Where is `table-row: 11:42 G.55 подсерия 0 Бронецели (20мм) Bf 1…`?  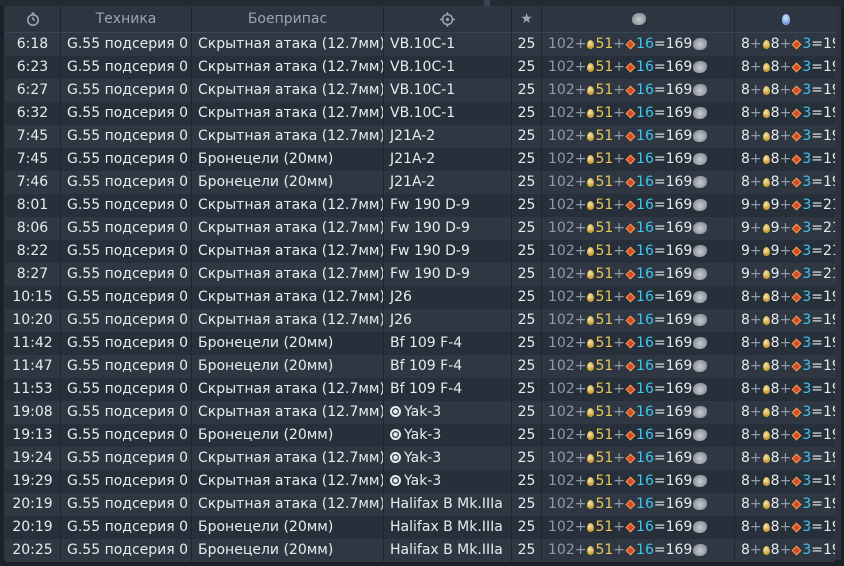
table-row: 11:42 G.55 подсерия 0 Бронецели (20мм) Bf 1… is located at coordinates (420, 343).